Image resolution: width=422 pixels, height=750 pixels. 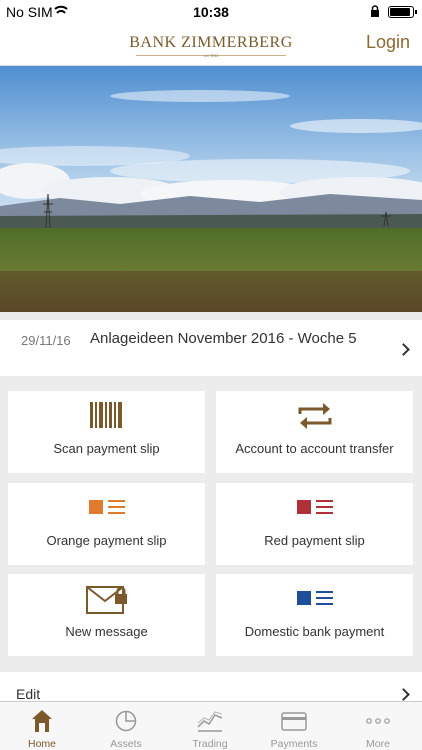 I want to click on card-icon, so click(x=294, y=721).